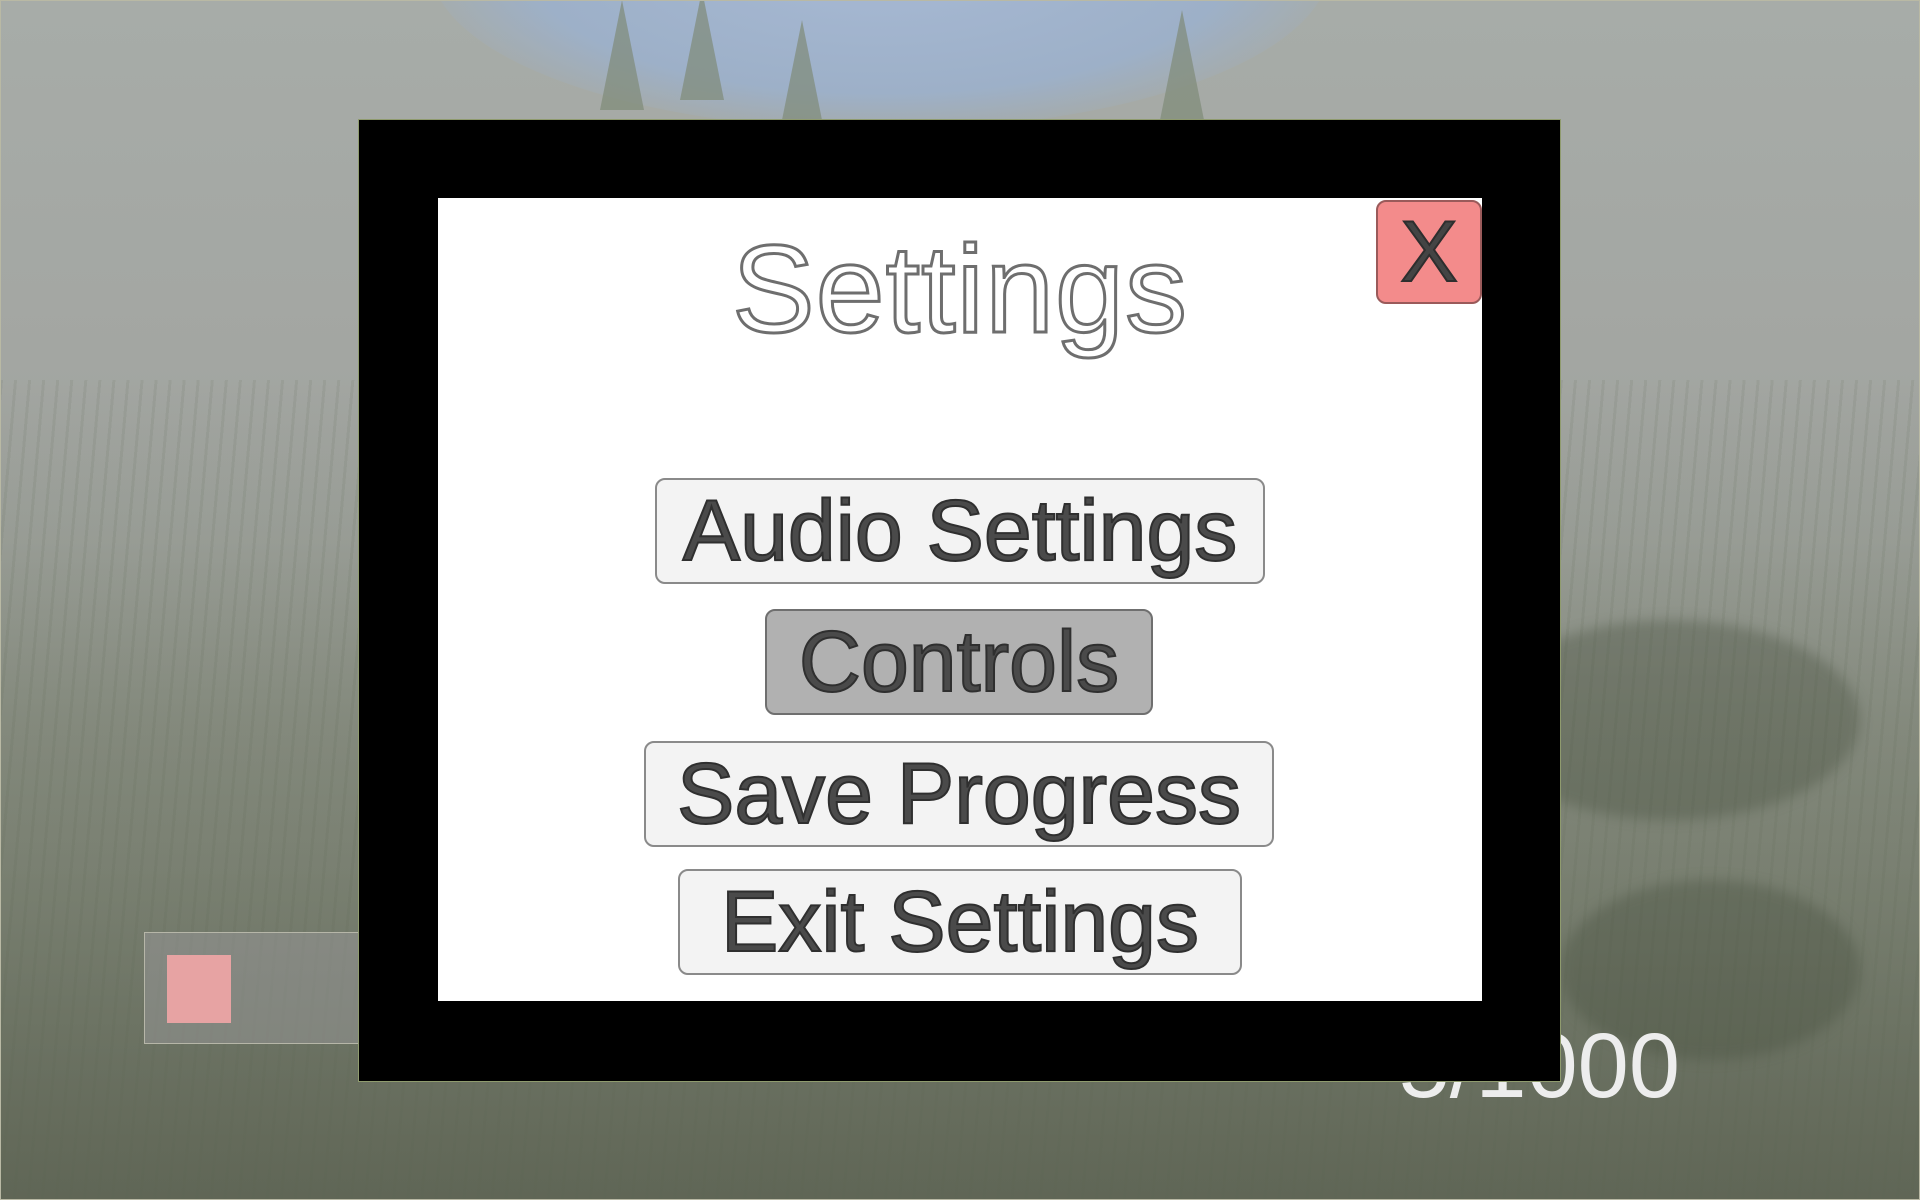 This screenshot has height=1200, width=1920. I want to click on exit-settings-label: Exit Settings, so click(960, 922).